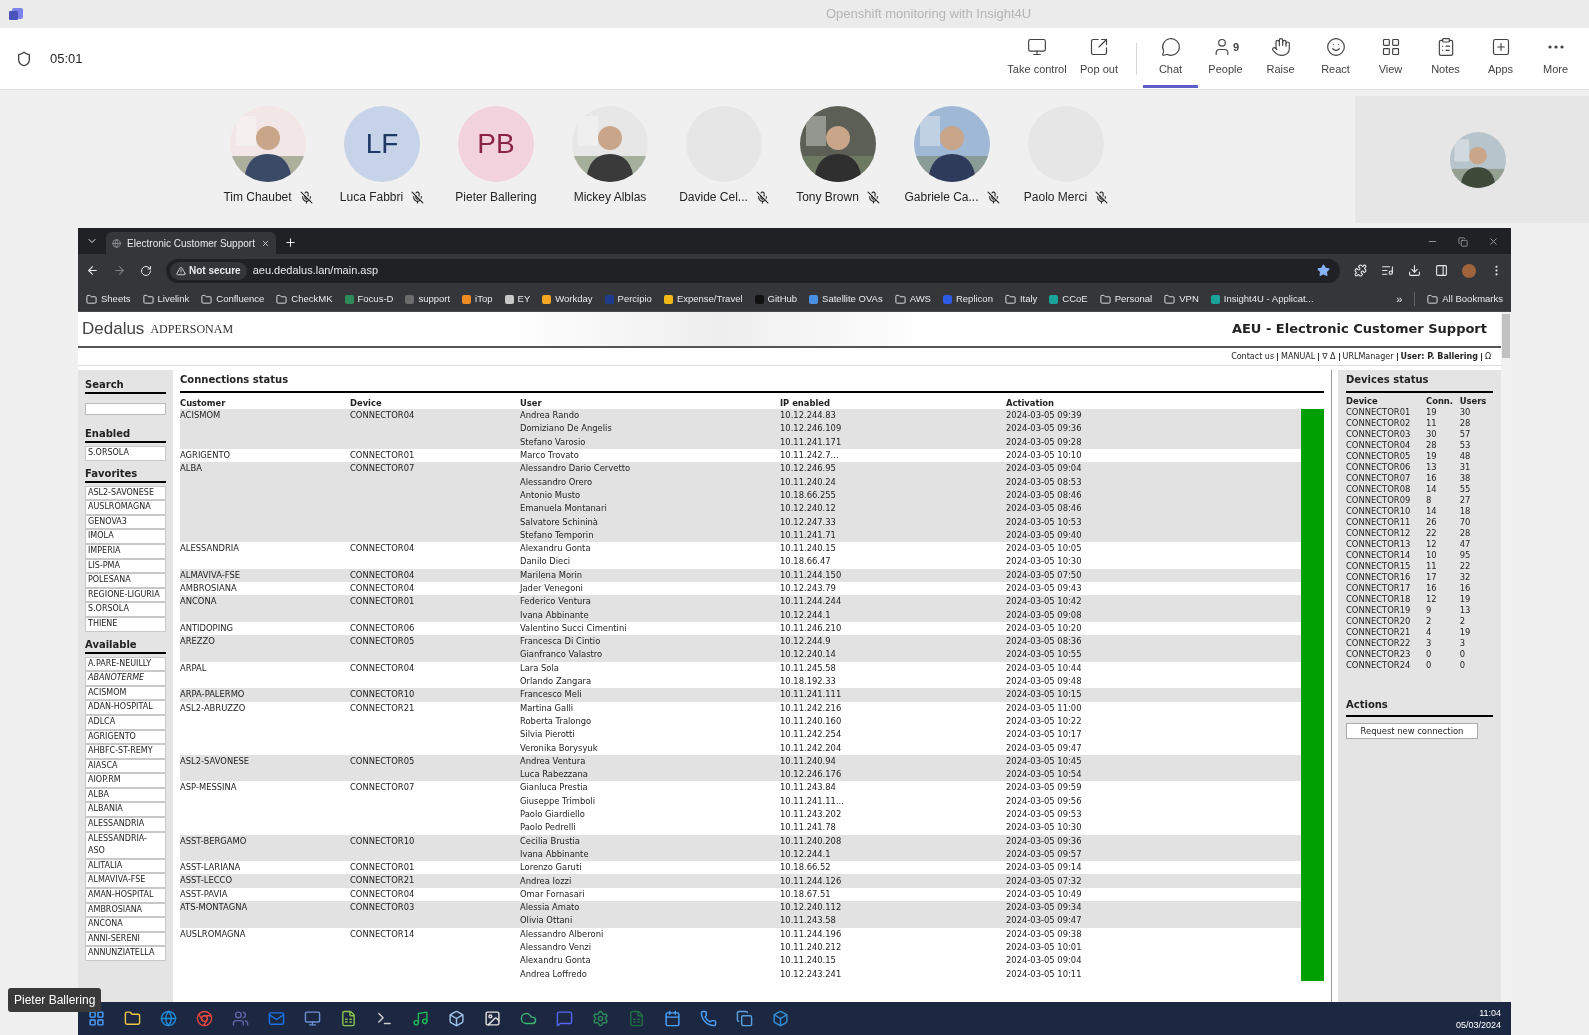  Describe the element at coordinates (125, 707) in the screenshot. I see `customer-item: ADAN-HOSPITAL` at that location.